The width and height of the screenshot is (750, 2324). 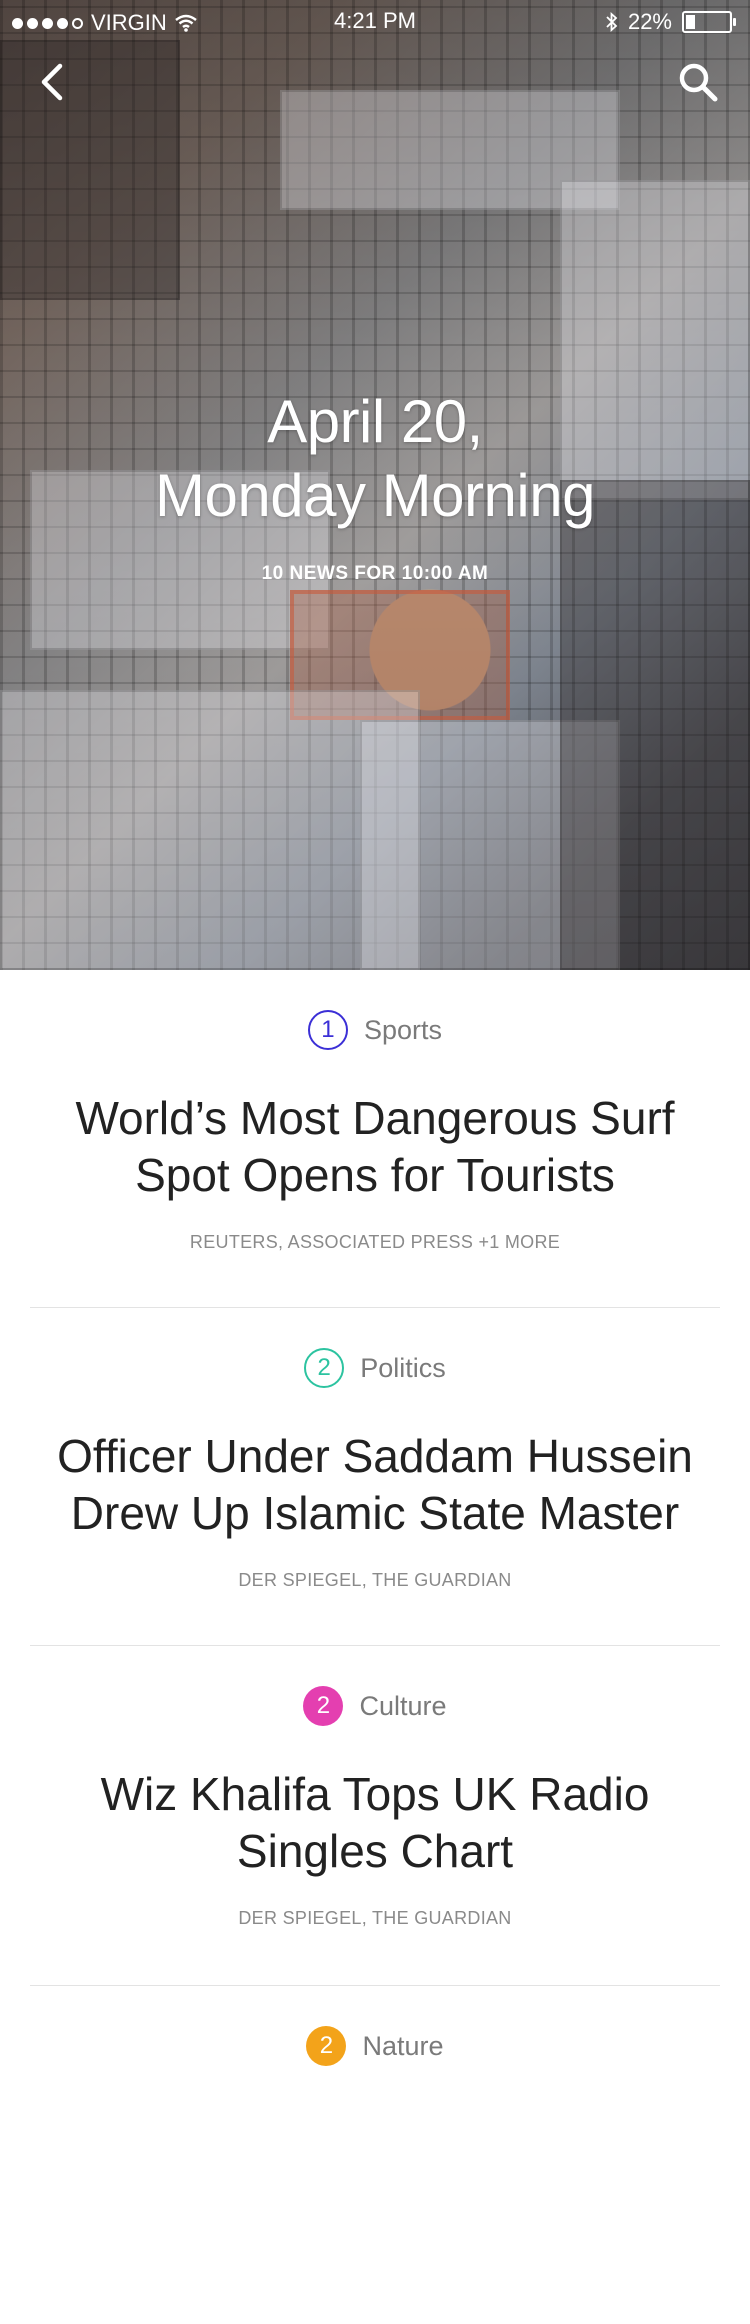 I want to click on category-label: Sports, so click(x=403, y=1029).